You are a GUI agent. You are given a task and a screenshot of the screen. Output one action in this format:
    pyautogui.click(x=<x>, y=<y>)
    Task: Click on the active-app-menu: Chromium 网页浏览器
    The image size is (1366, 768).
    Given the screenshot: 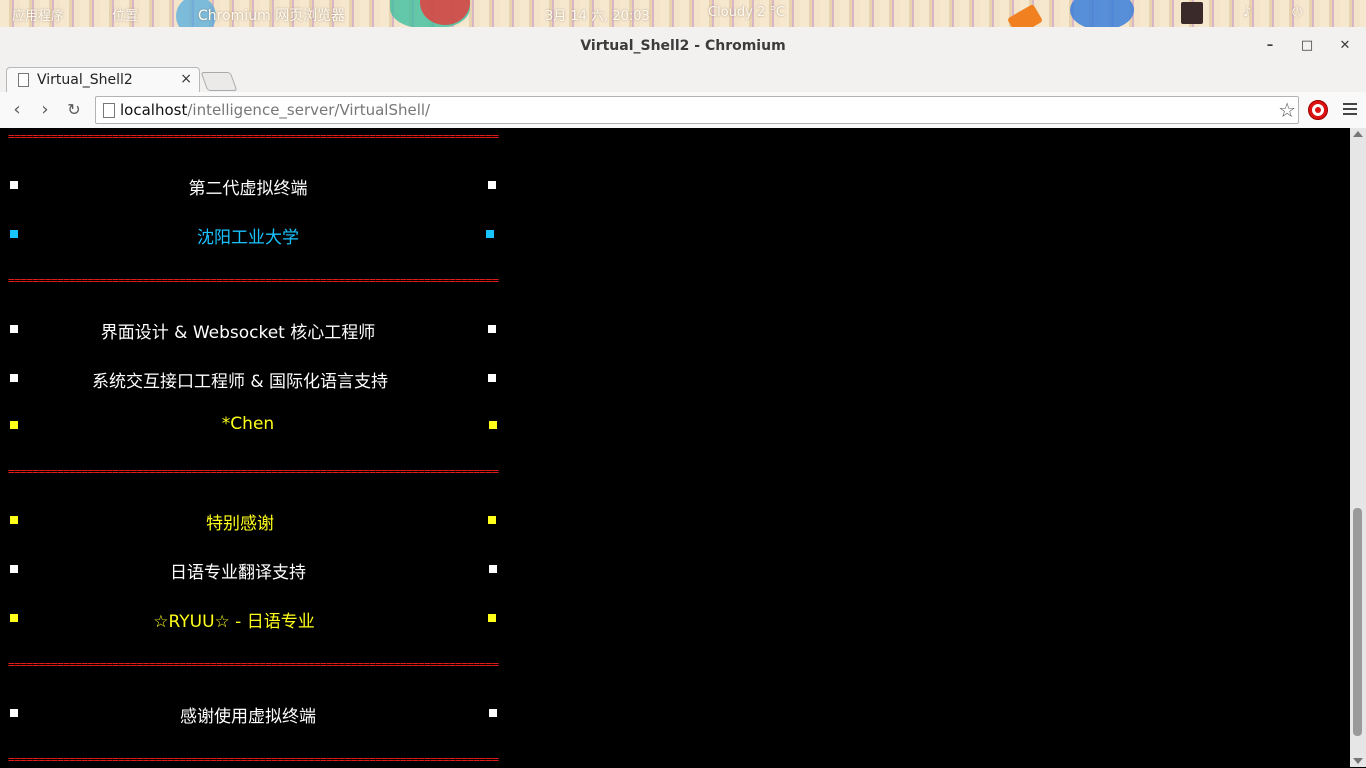 What is the action you would take?
    pyautogui.click(x=271, y=15)
    